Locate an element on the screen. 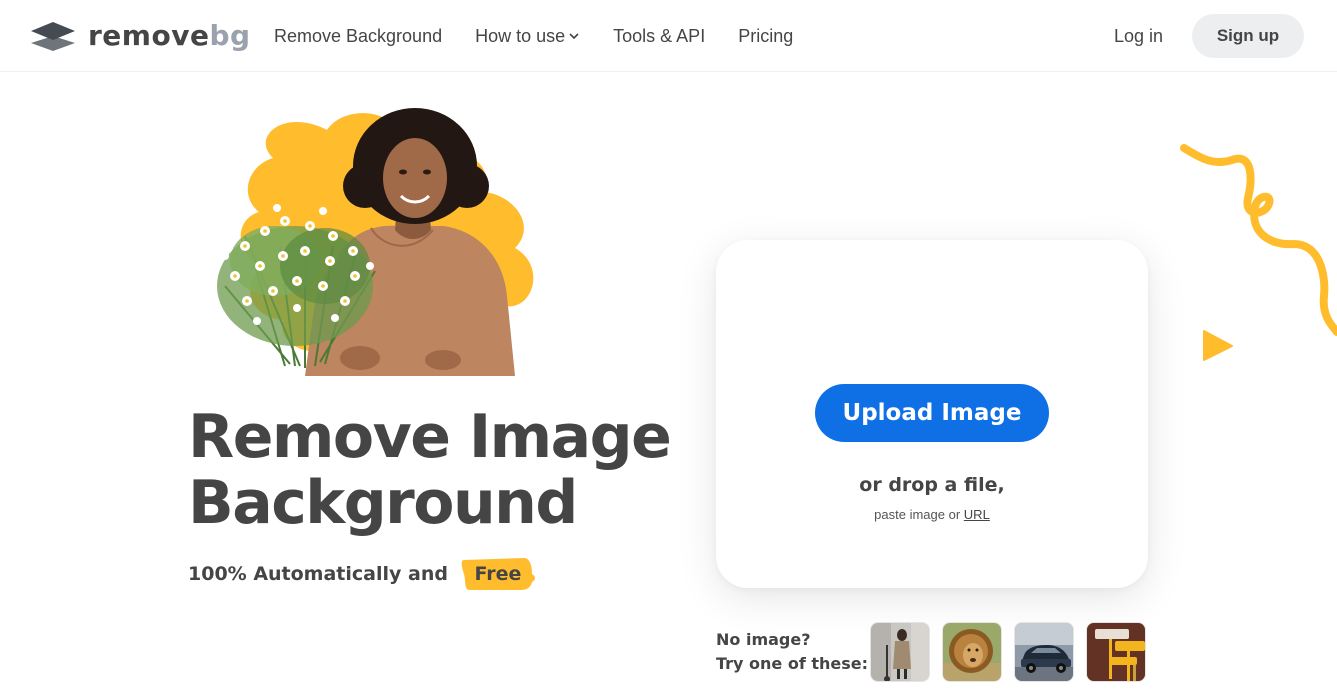 Image resolution: width=1337 pixels, height=698 pixels. hero-subtitle: 100% Automatically and Free is located at coordinates (362, 574).